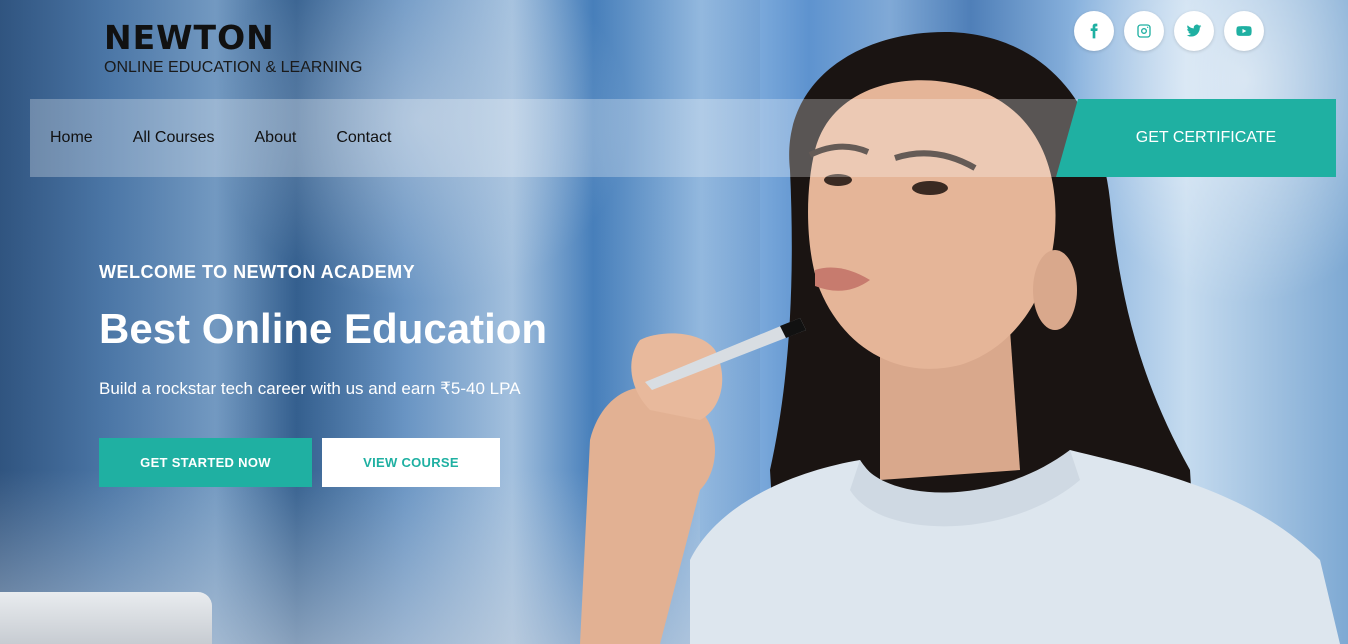 This screenshot has height=644, width=1348. Describe the element at coordinates (1169, 31) in the screenshot. I see `social-links` at that location.